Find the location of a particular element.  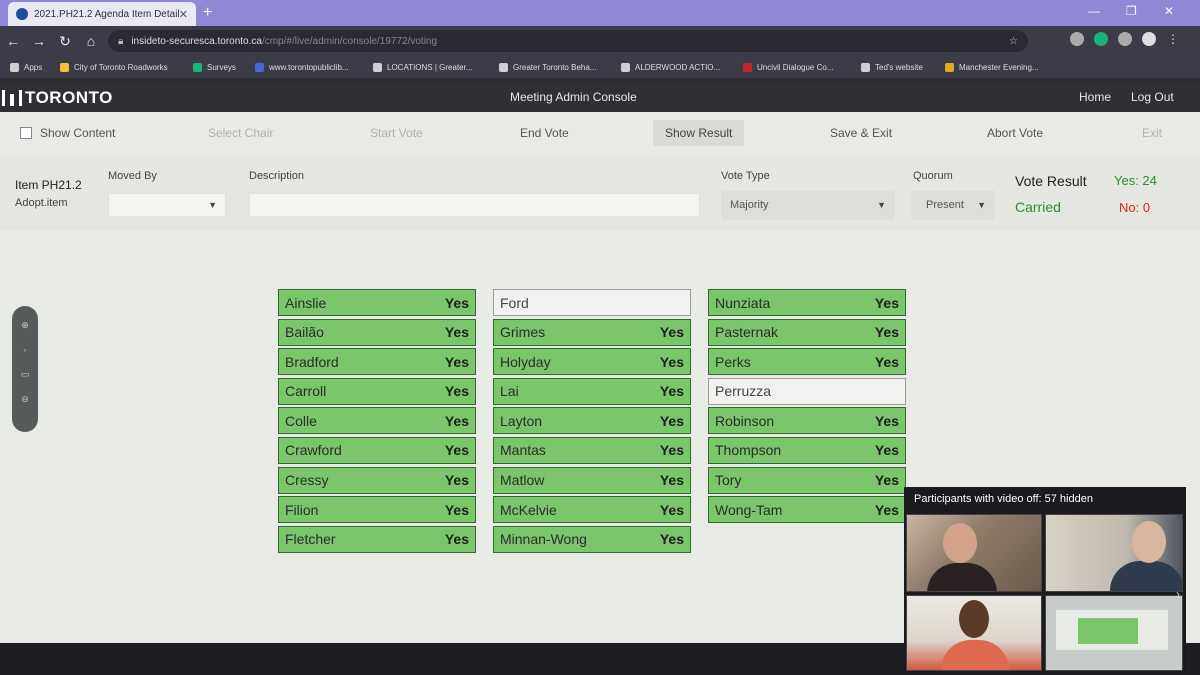

bookmark-item: Surveys is located at coordinates (224, 67).